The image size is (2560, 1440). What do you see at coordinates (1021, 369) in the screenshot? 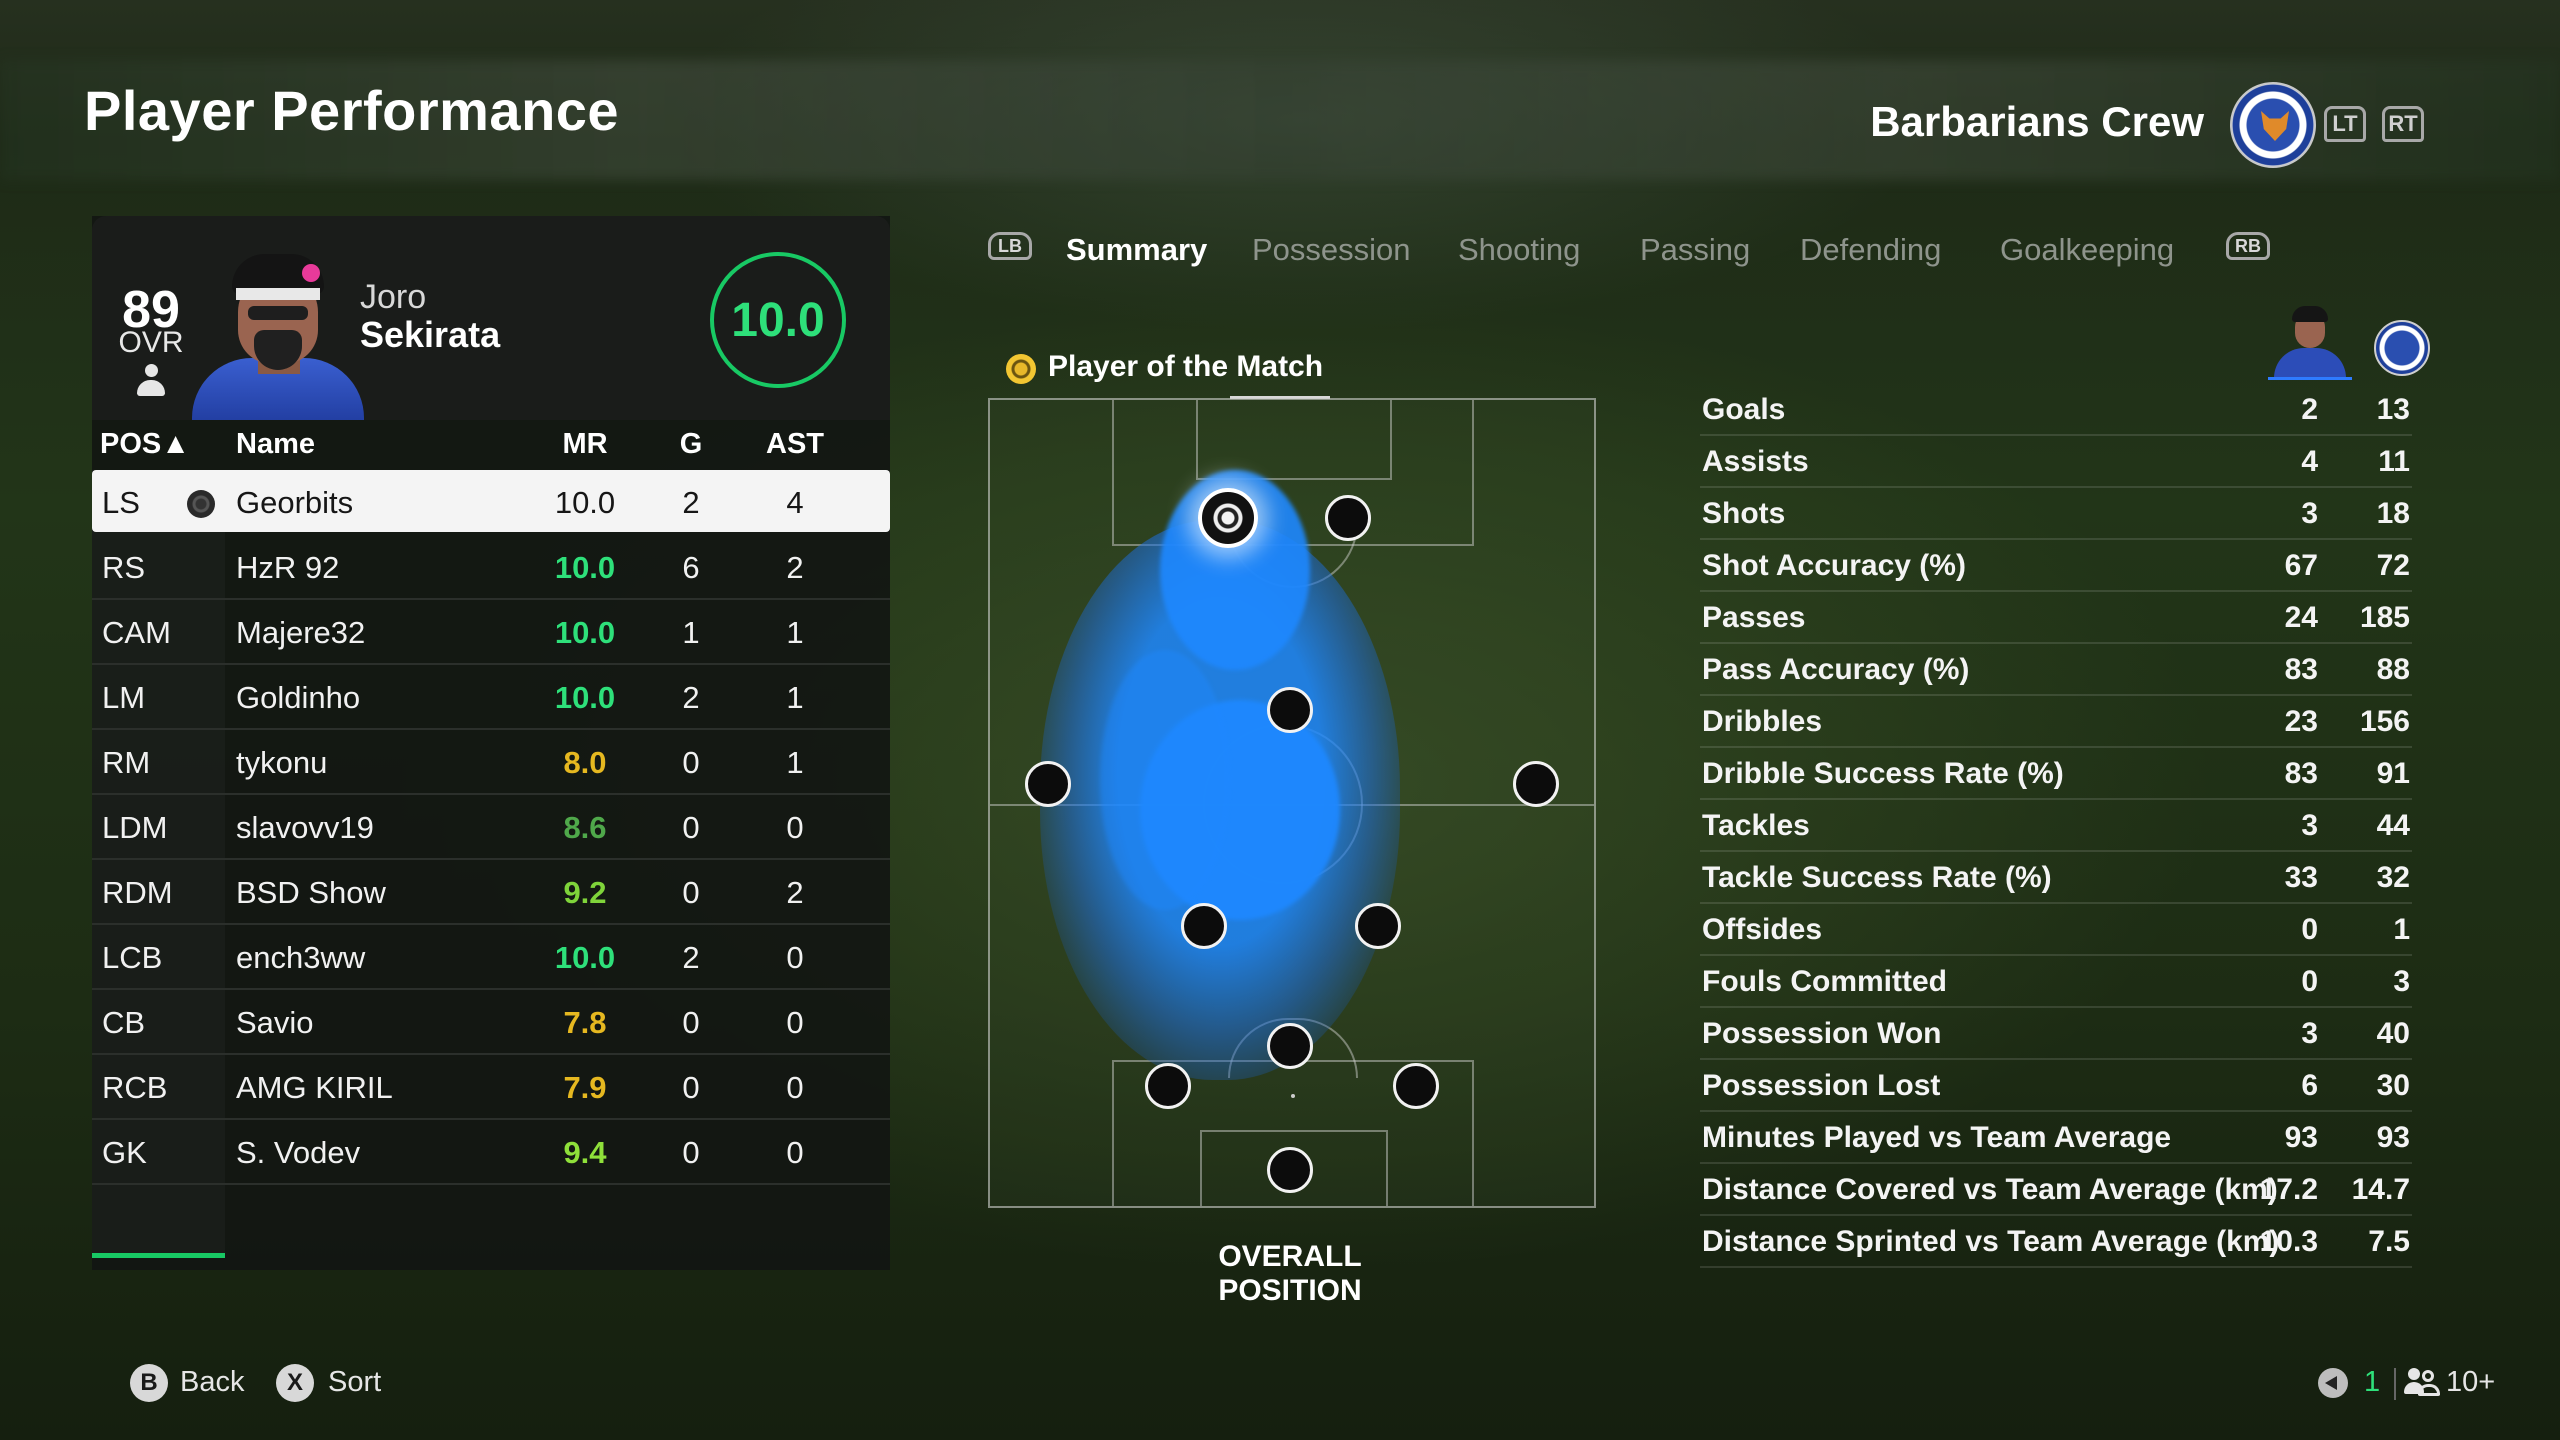
I see `player-of-the-match-icon` at bounding box center [1021, 369].